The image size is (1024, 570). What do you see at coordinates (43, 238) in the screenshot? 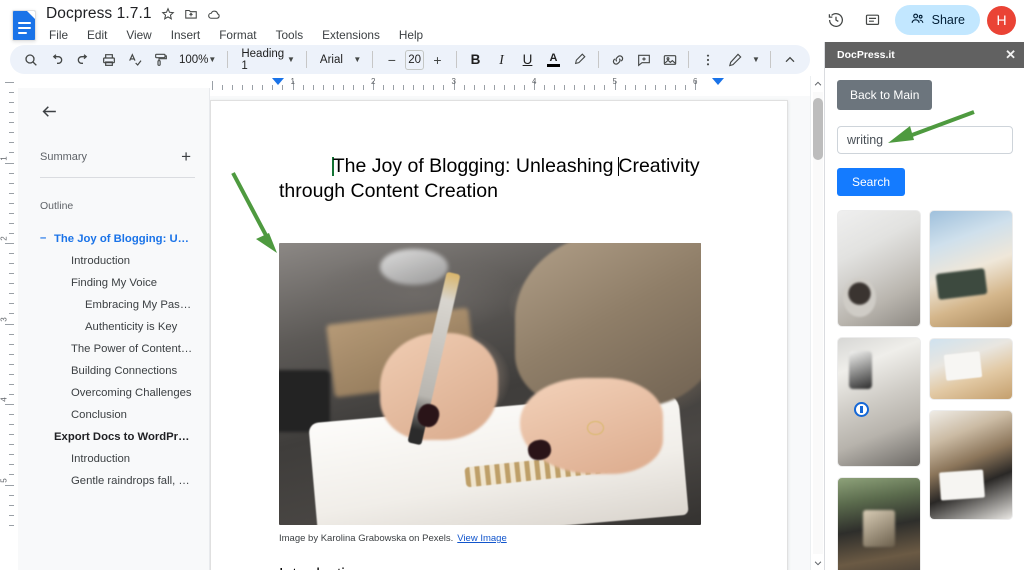
I see `collapse-dash-icon: –` at bounding box center [43, 238].